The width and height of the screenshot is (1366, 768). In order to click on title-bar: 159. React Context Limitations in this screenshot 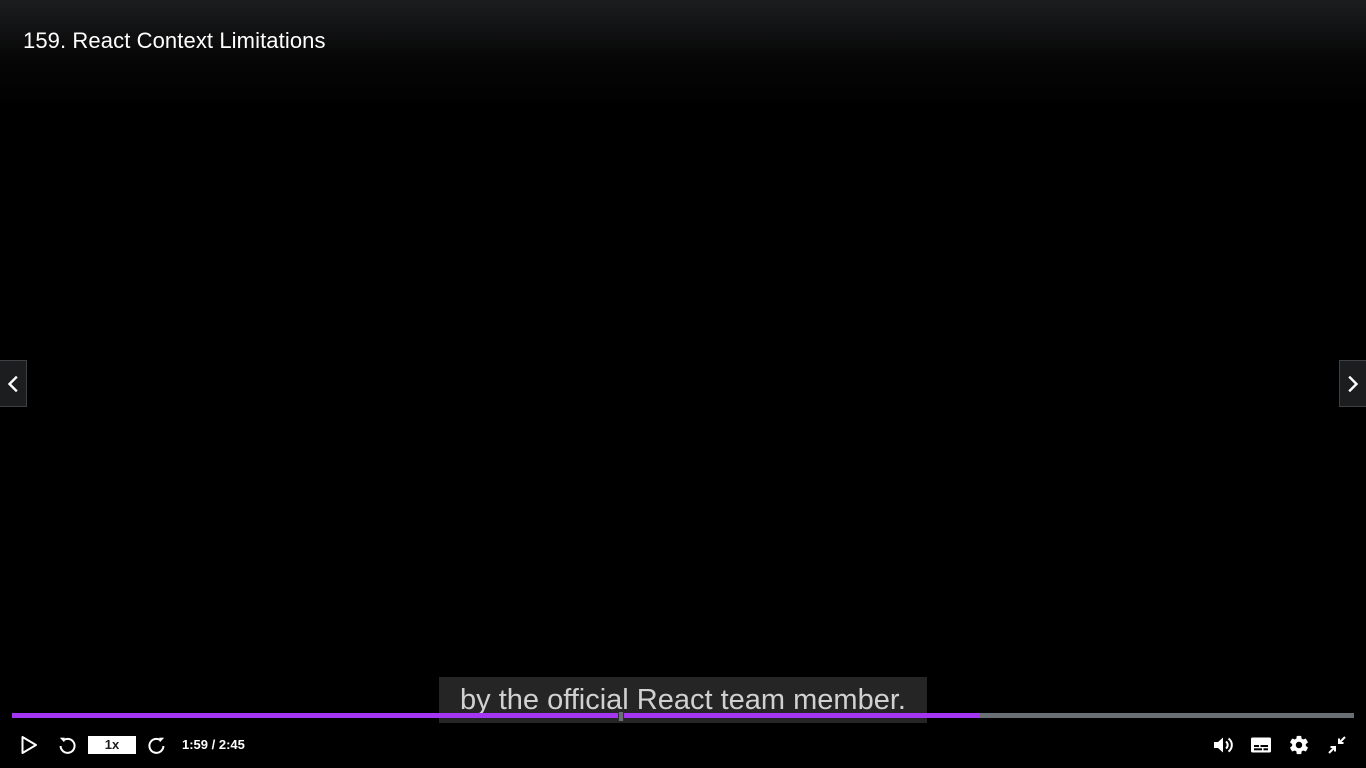, I will do `click(683, 55)`.